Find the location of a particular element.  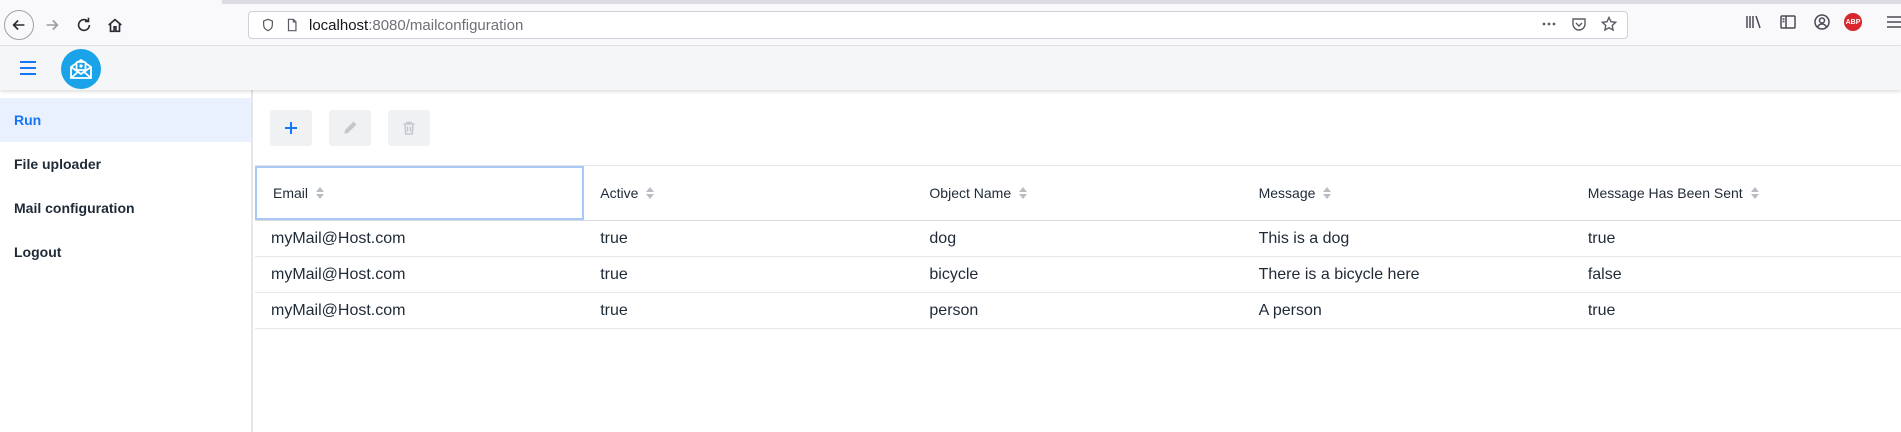

page-icon is located at coordinates (292, 25).